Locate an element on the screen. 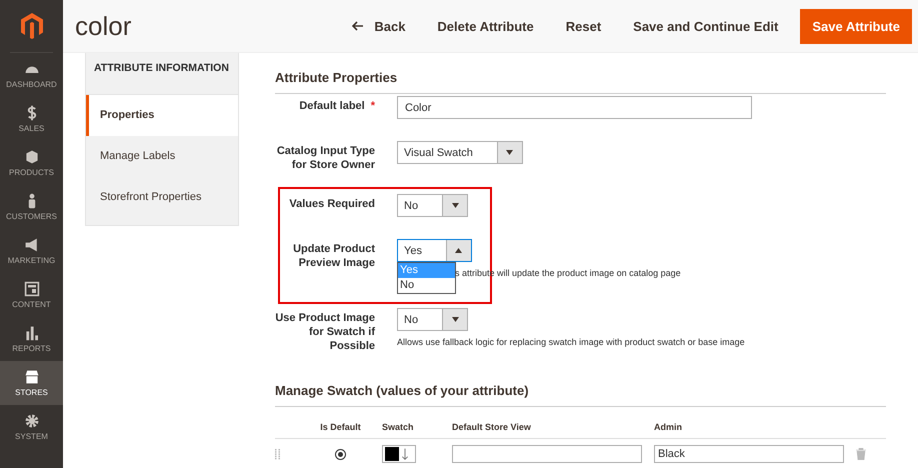  storefront-icon is located at coordinates (32, 377).